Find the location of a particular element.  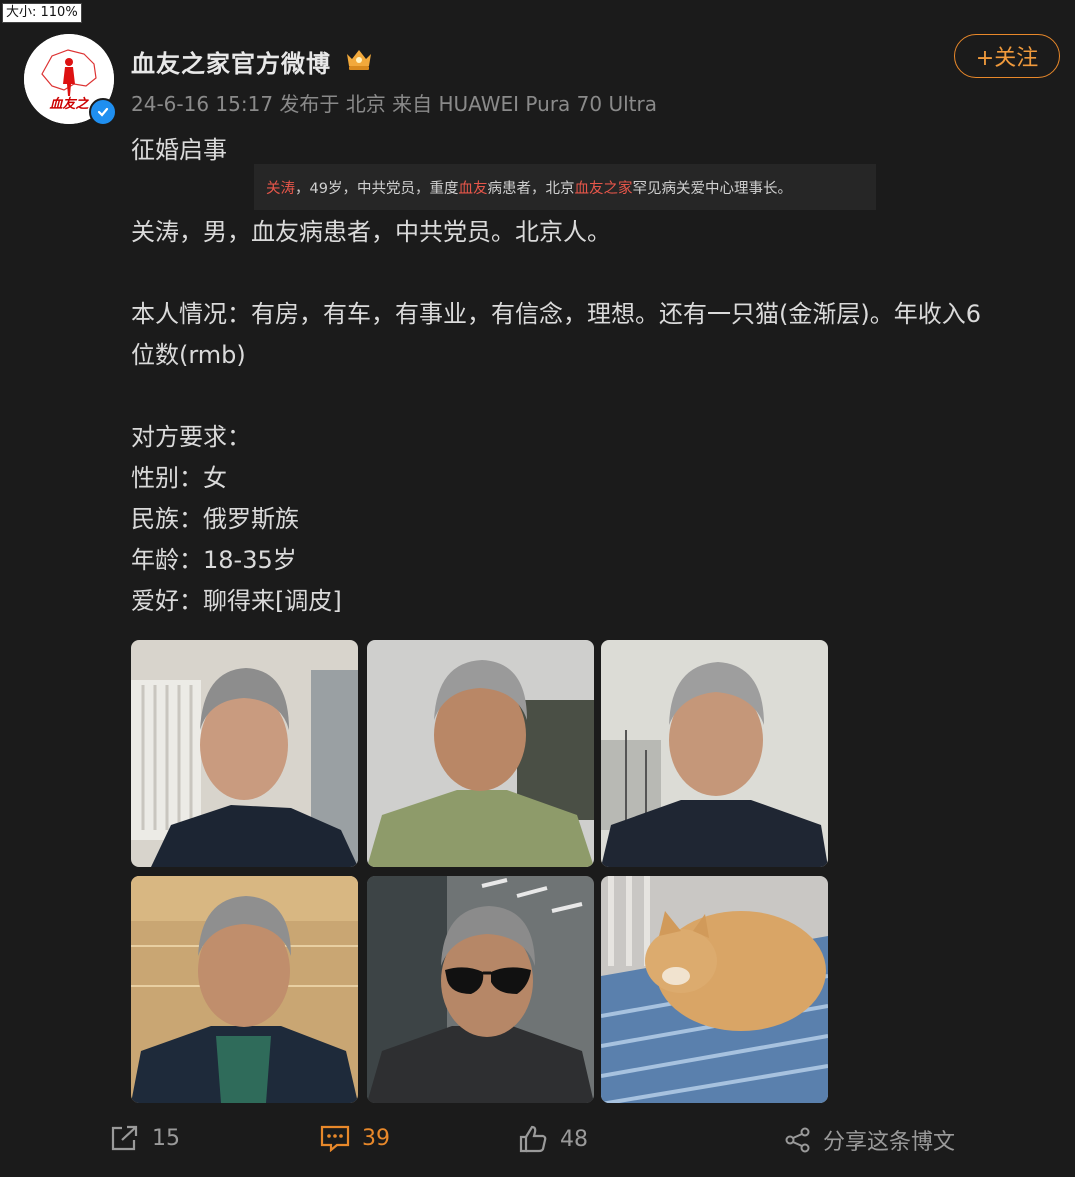

repost-count: 15 is located at coordinates (166, 1138).